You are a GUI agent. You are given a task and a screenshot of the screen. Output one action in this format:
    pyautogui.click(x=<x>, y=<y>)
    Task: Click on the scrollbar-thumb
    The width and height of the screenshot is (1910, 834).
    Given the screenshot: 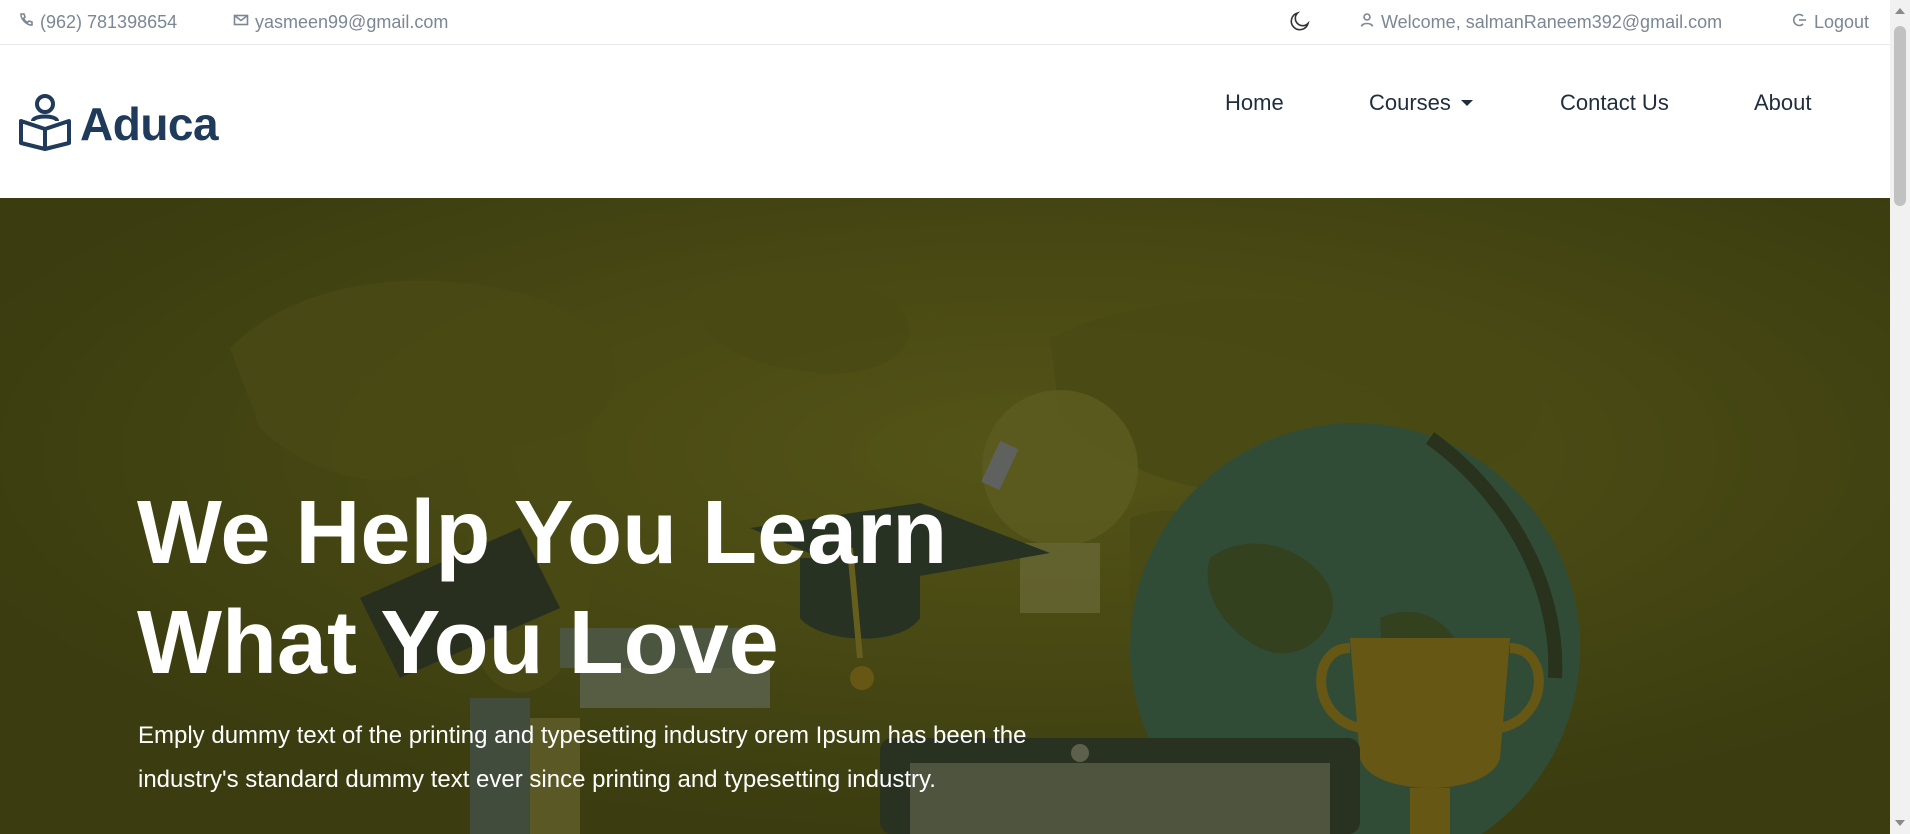 What is the action you would take?
    pyautogui.click(x=1900, y=116)
    